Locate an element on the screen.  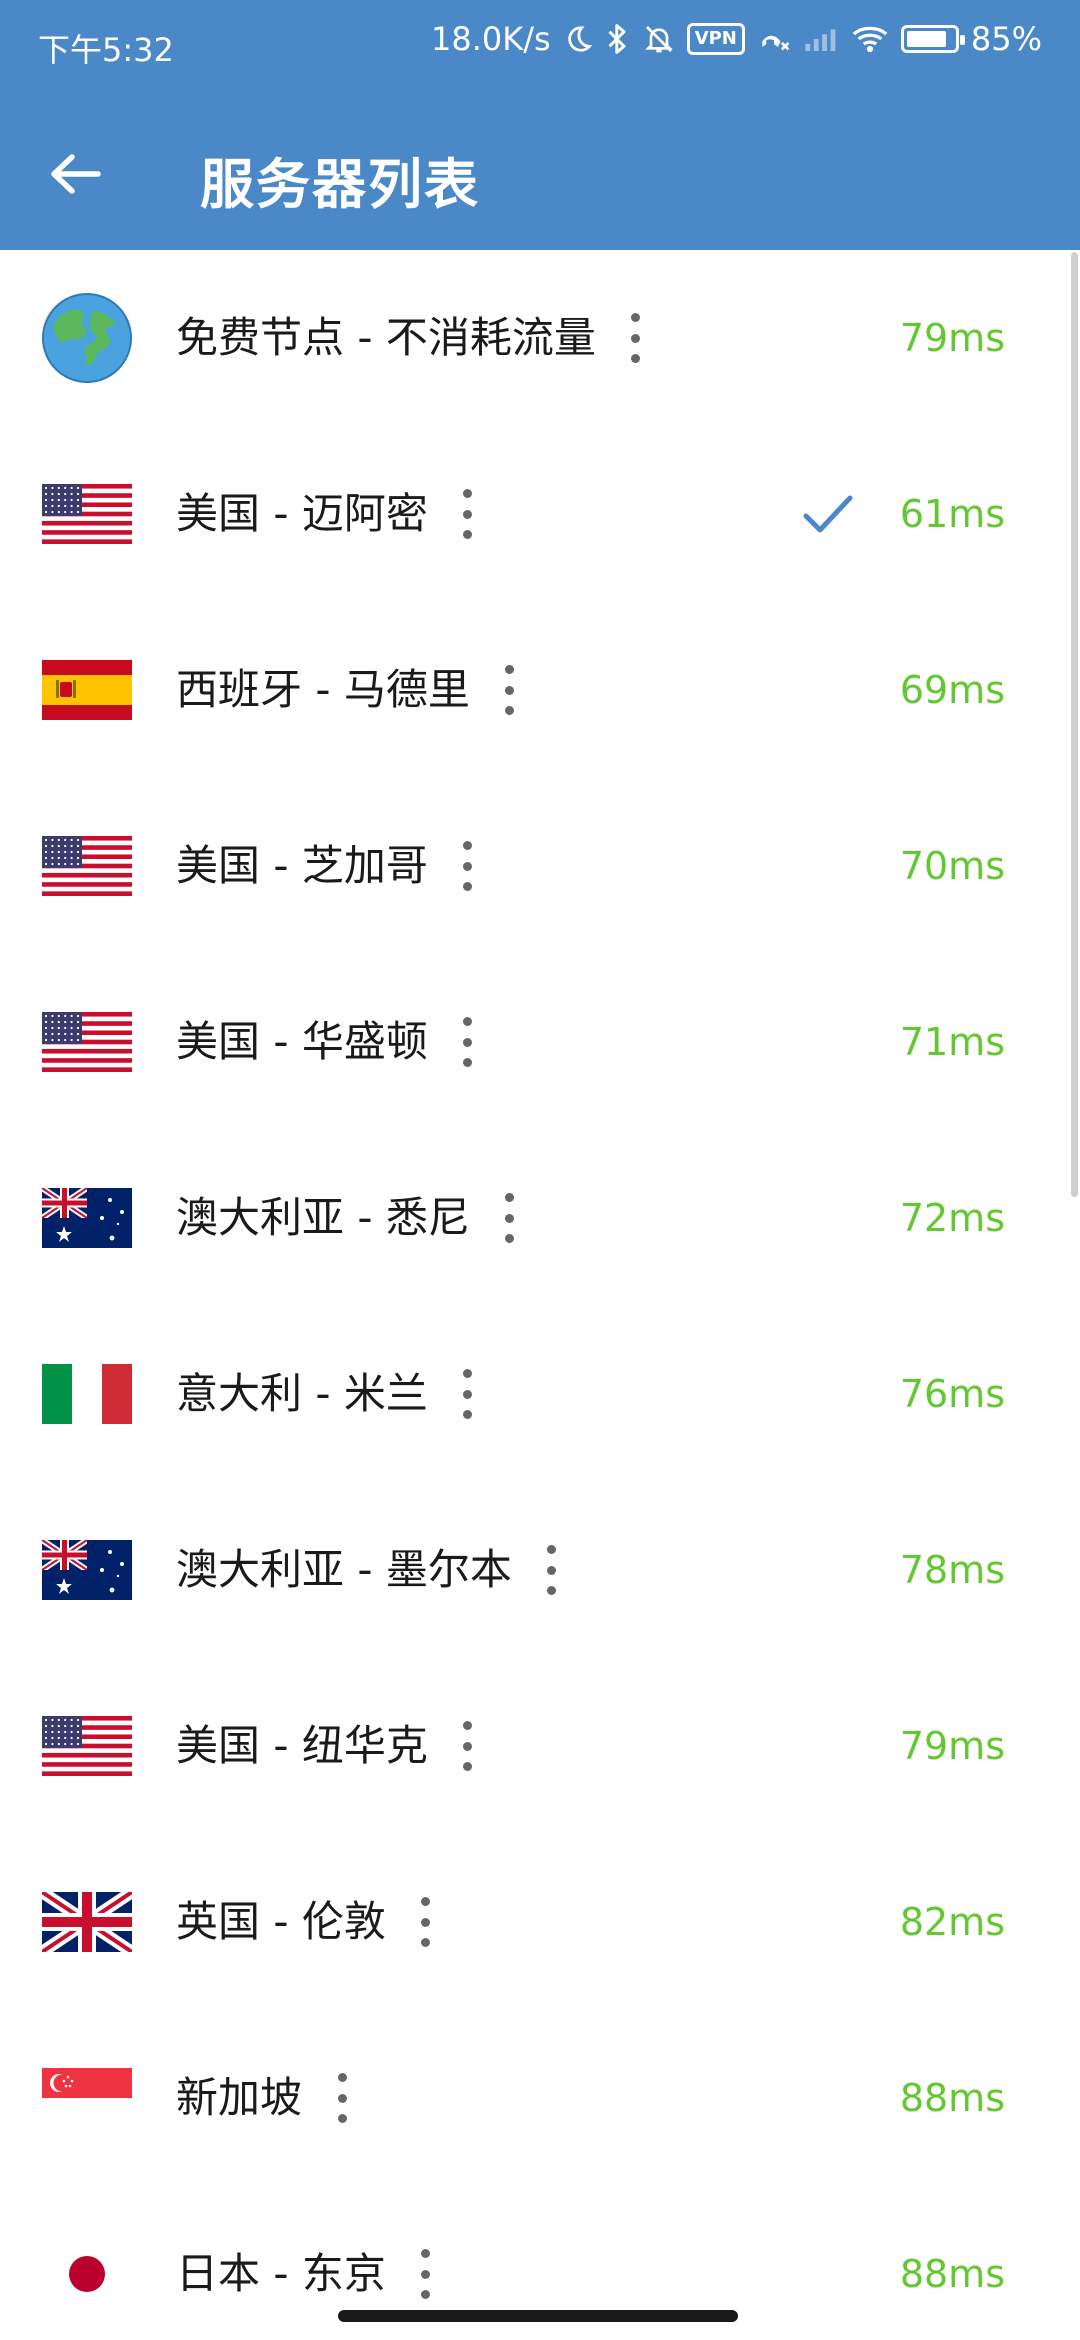
server-row: 意大利 - 米兰 76ms is located at coordinates (535, 1394).